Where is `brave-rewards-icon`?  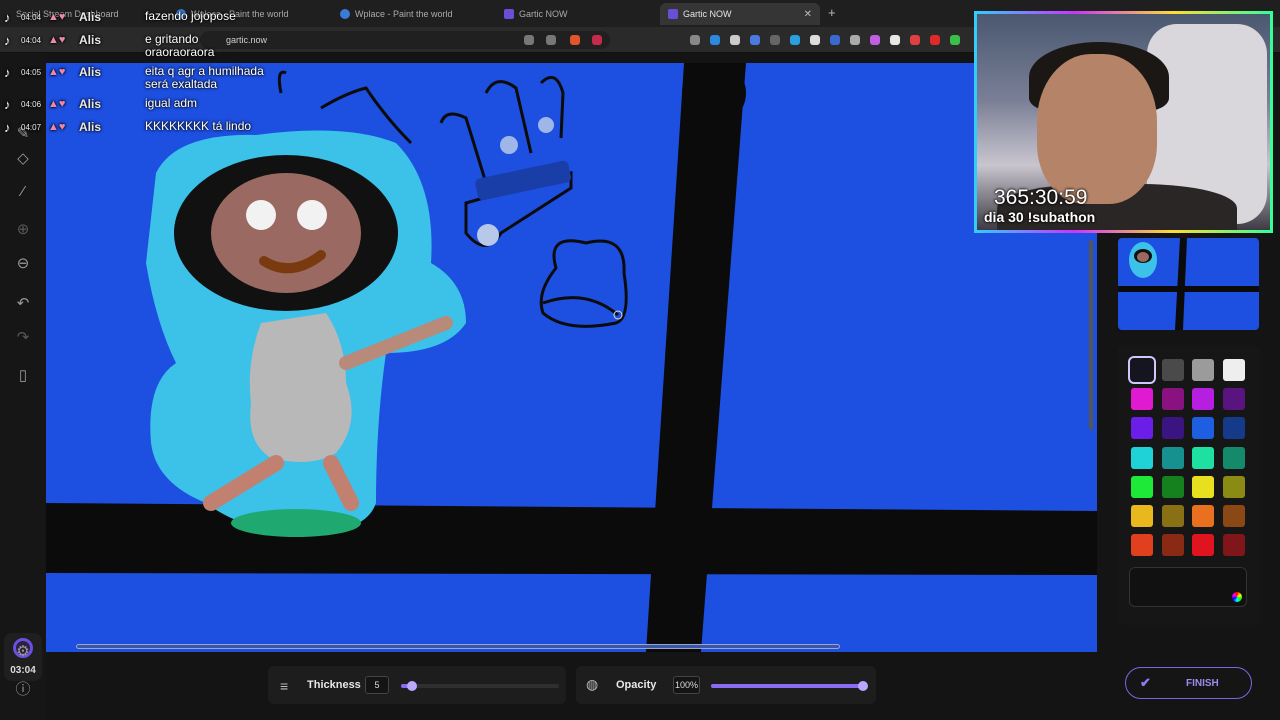 brave-rewards-icon is located at coordinates (597, 40).